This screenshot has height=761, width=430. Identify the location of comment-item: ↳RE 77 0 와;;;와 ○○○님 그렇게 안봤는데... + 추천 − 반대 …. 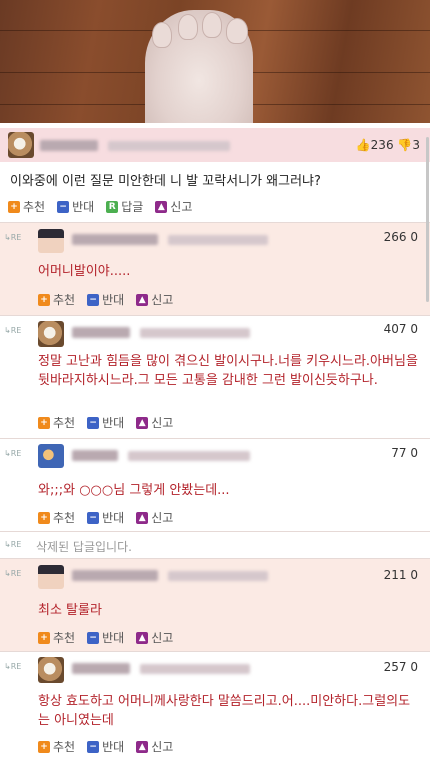
(215, 485).